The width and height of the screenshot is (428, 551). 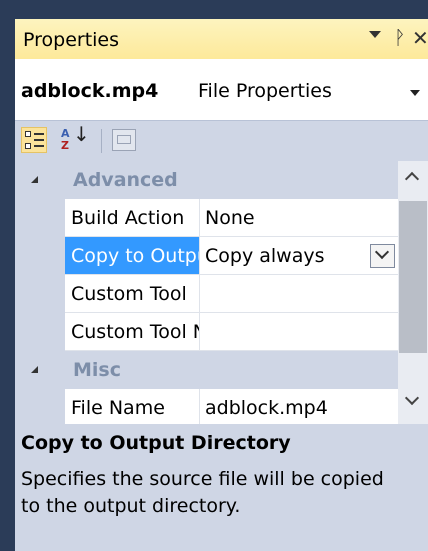 What do you see at coordinates (132, 332) in the screenshot?
I see `property-name: Custom Tool Namespace` at bounding box center [132, 332].